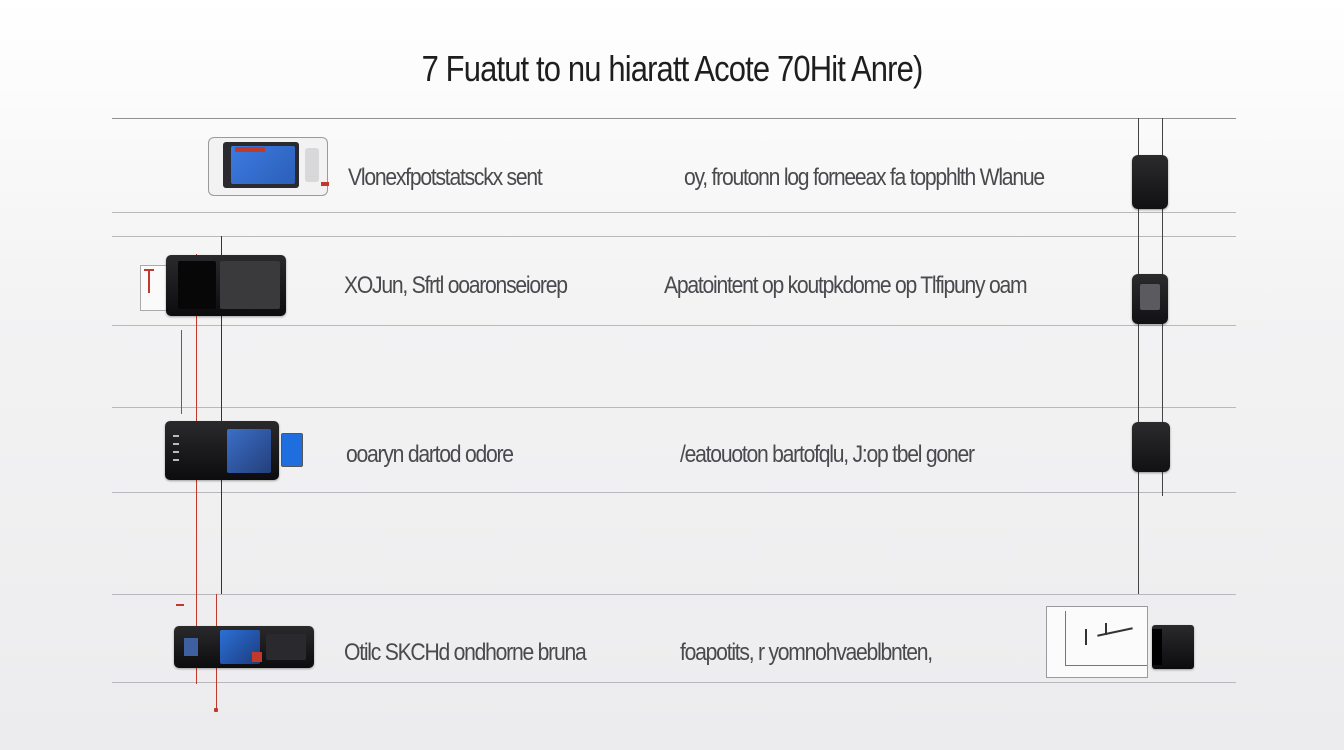  I want to click on row-2-label: XOJun, Sfrtl ooaronseiorep, so click(456, 285).